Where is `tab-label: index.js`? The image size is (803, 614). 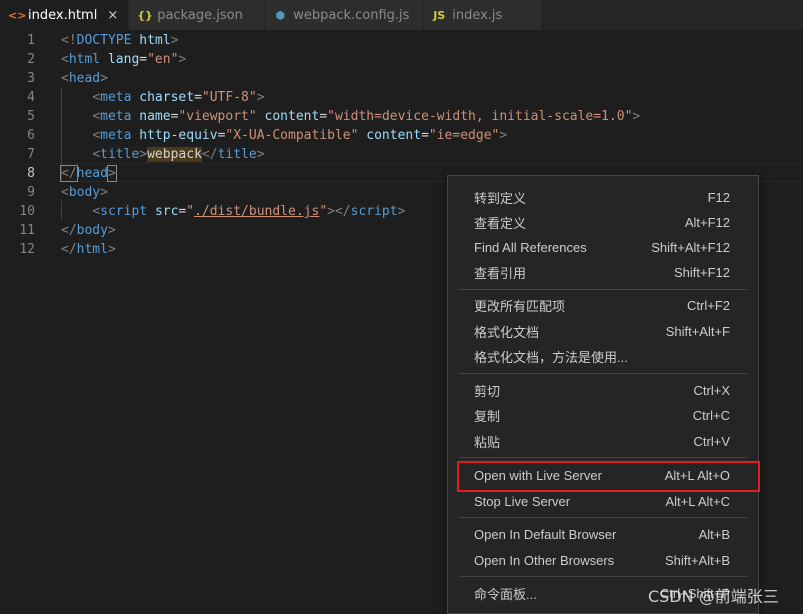
tab-label: index.js is located at coordinates (477, 15).